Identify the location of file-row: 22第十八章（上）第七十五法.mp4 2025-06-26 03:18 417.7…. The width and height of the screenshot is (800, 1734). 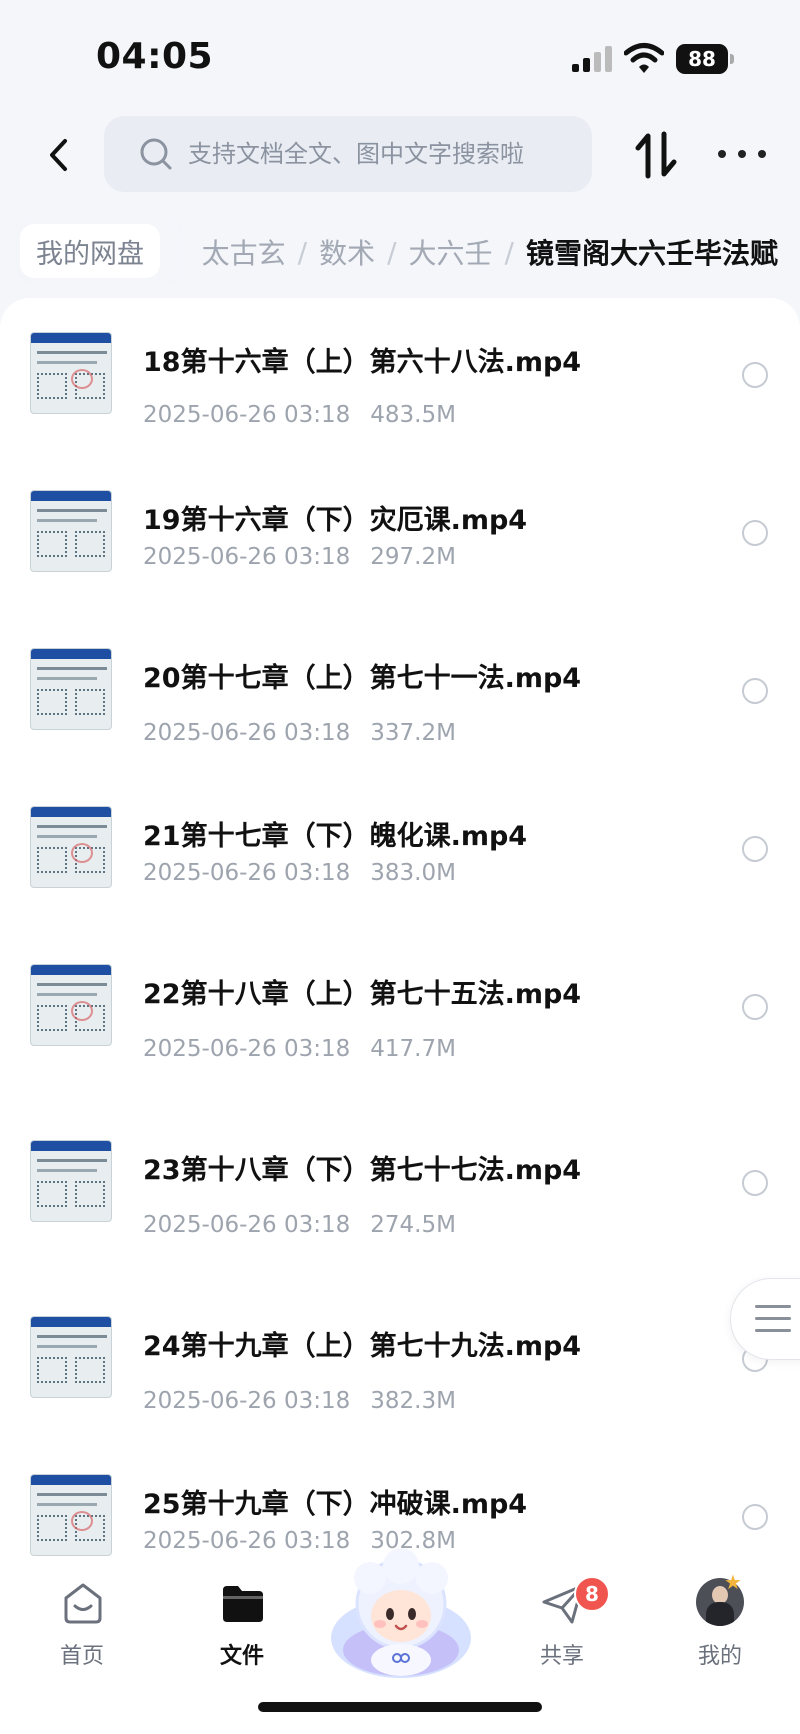
(400, 1005).